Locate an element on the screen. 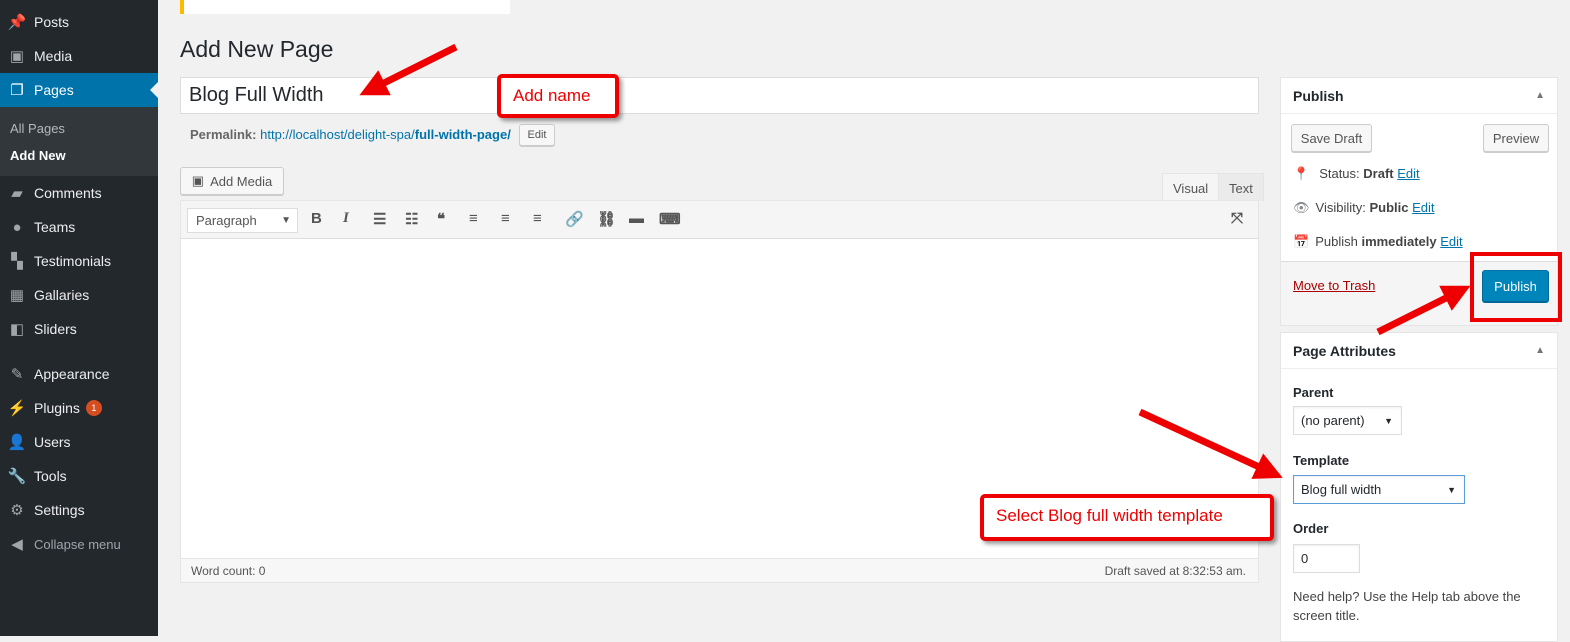  label: Add Media is located at coordinates (241, 181).